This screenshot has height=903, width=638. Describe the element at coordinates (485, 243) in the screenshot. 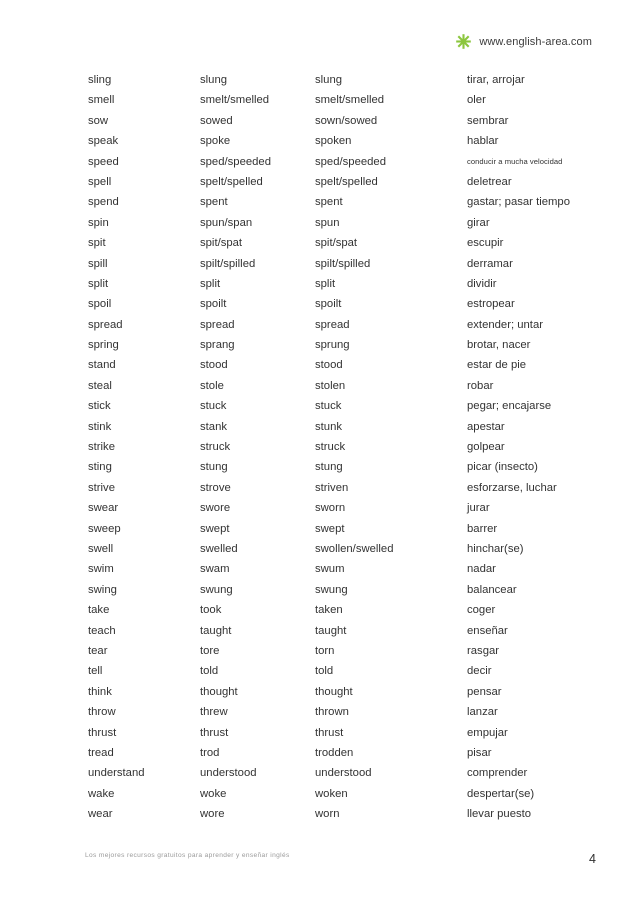

I see `verb-meaning-es: escupir` at that location.